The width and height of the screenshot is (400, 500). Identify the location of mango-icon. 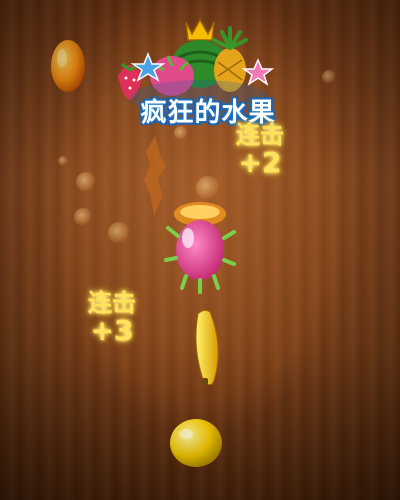
(68, 66).